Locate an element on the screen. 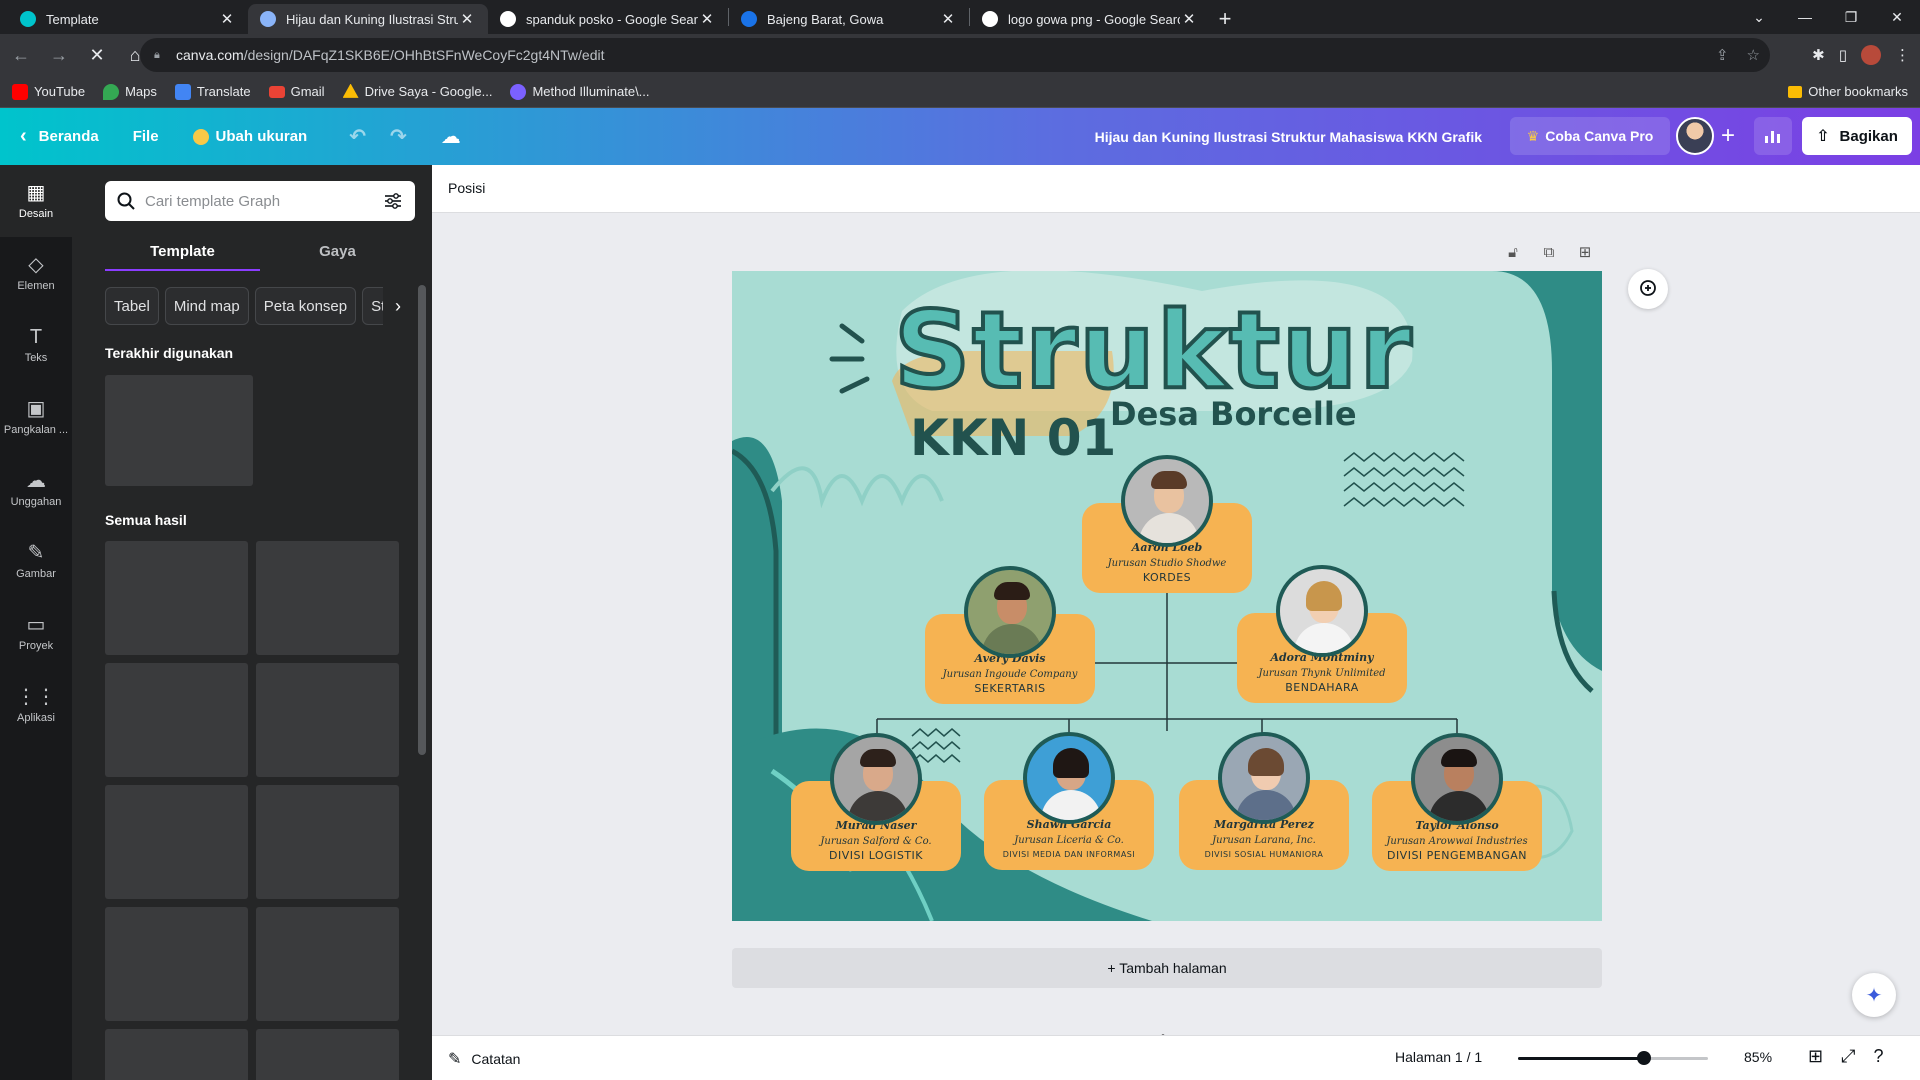 The width and height of the screenshot is (1920, 1080). add-page-button: + Tambah halaman is located at coordinates (1167, 968).